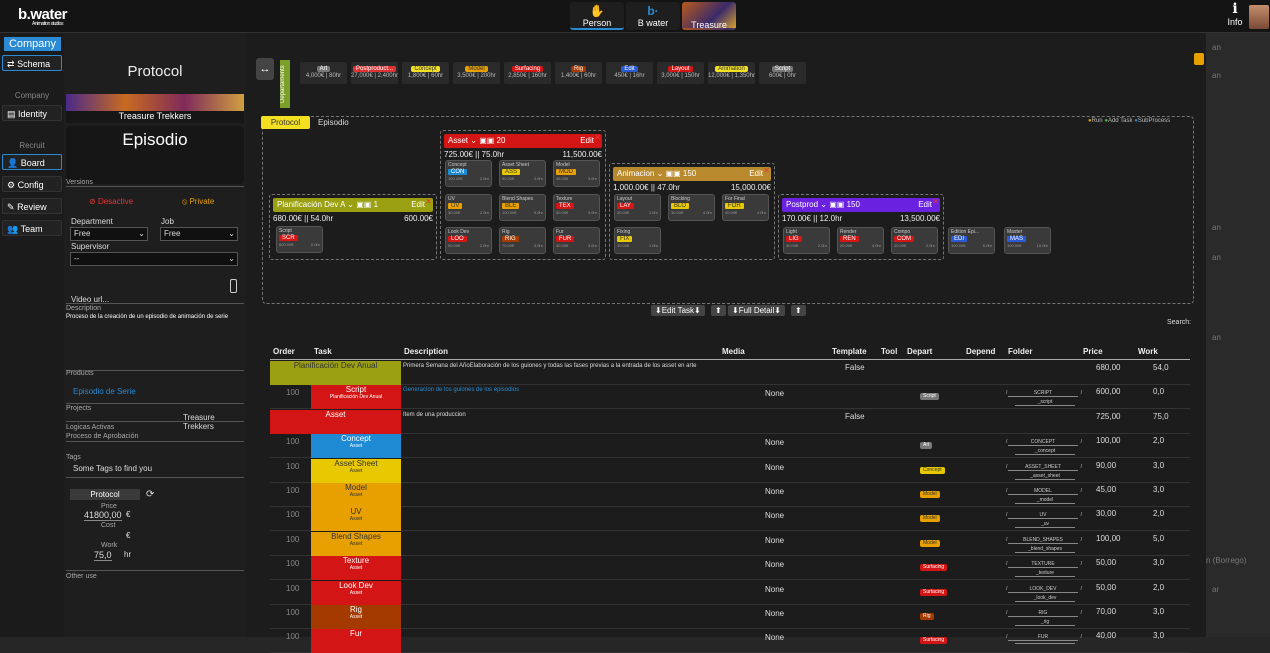  Describe the element at coordinates (1259, 17) in the screenshot. I see `avatar` at that location.